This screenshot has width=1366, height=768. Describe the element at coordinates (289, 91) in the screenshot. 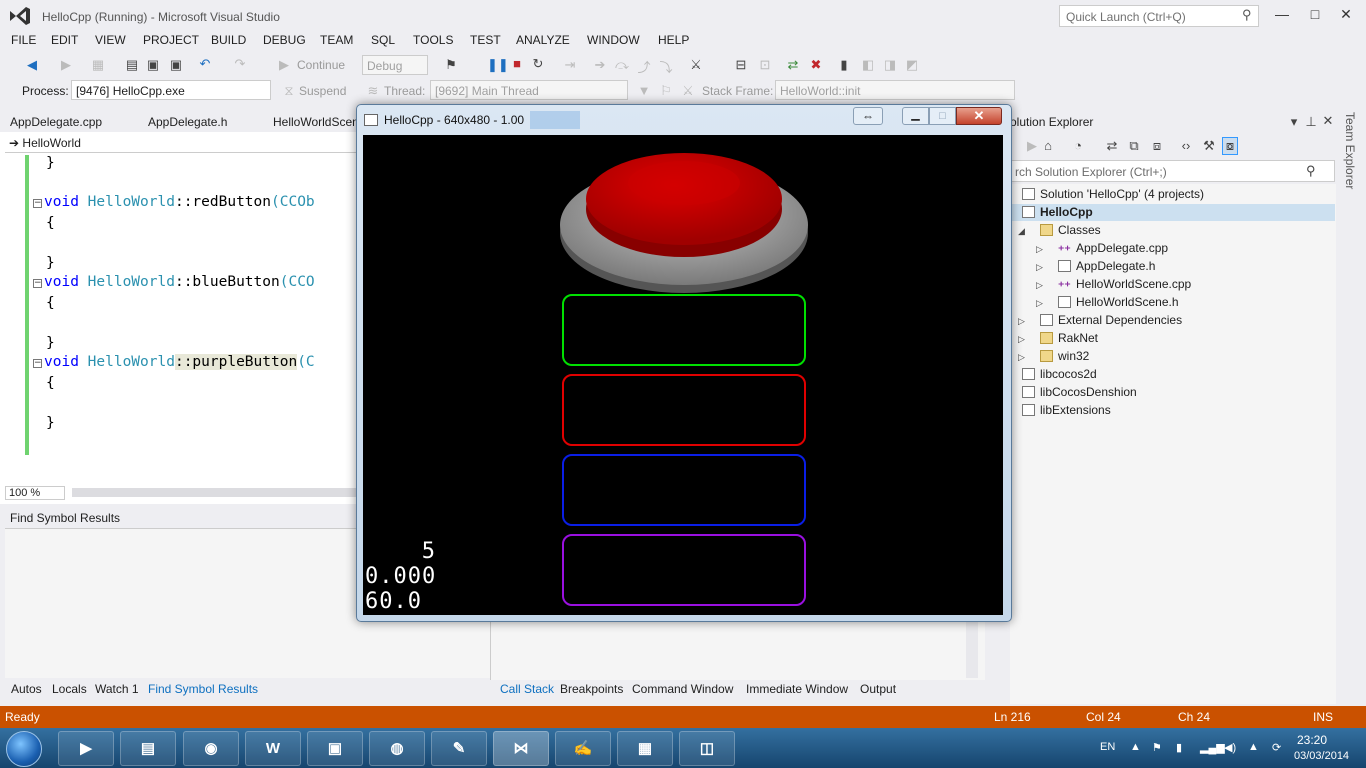

I see `suspend-icon: ⧖` at that location.